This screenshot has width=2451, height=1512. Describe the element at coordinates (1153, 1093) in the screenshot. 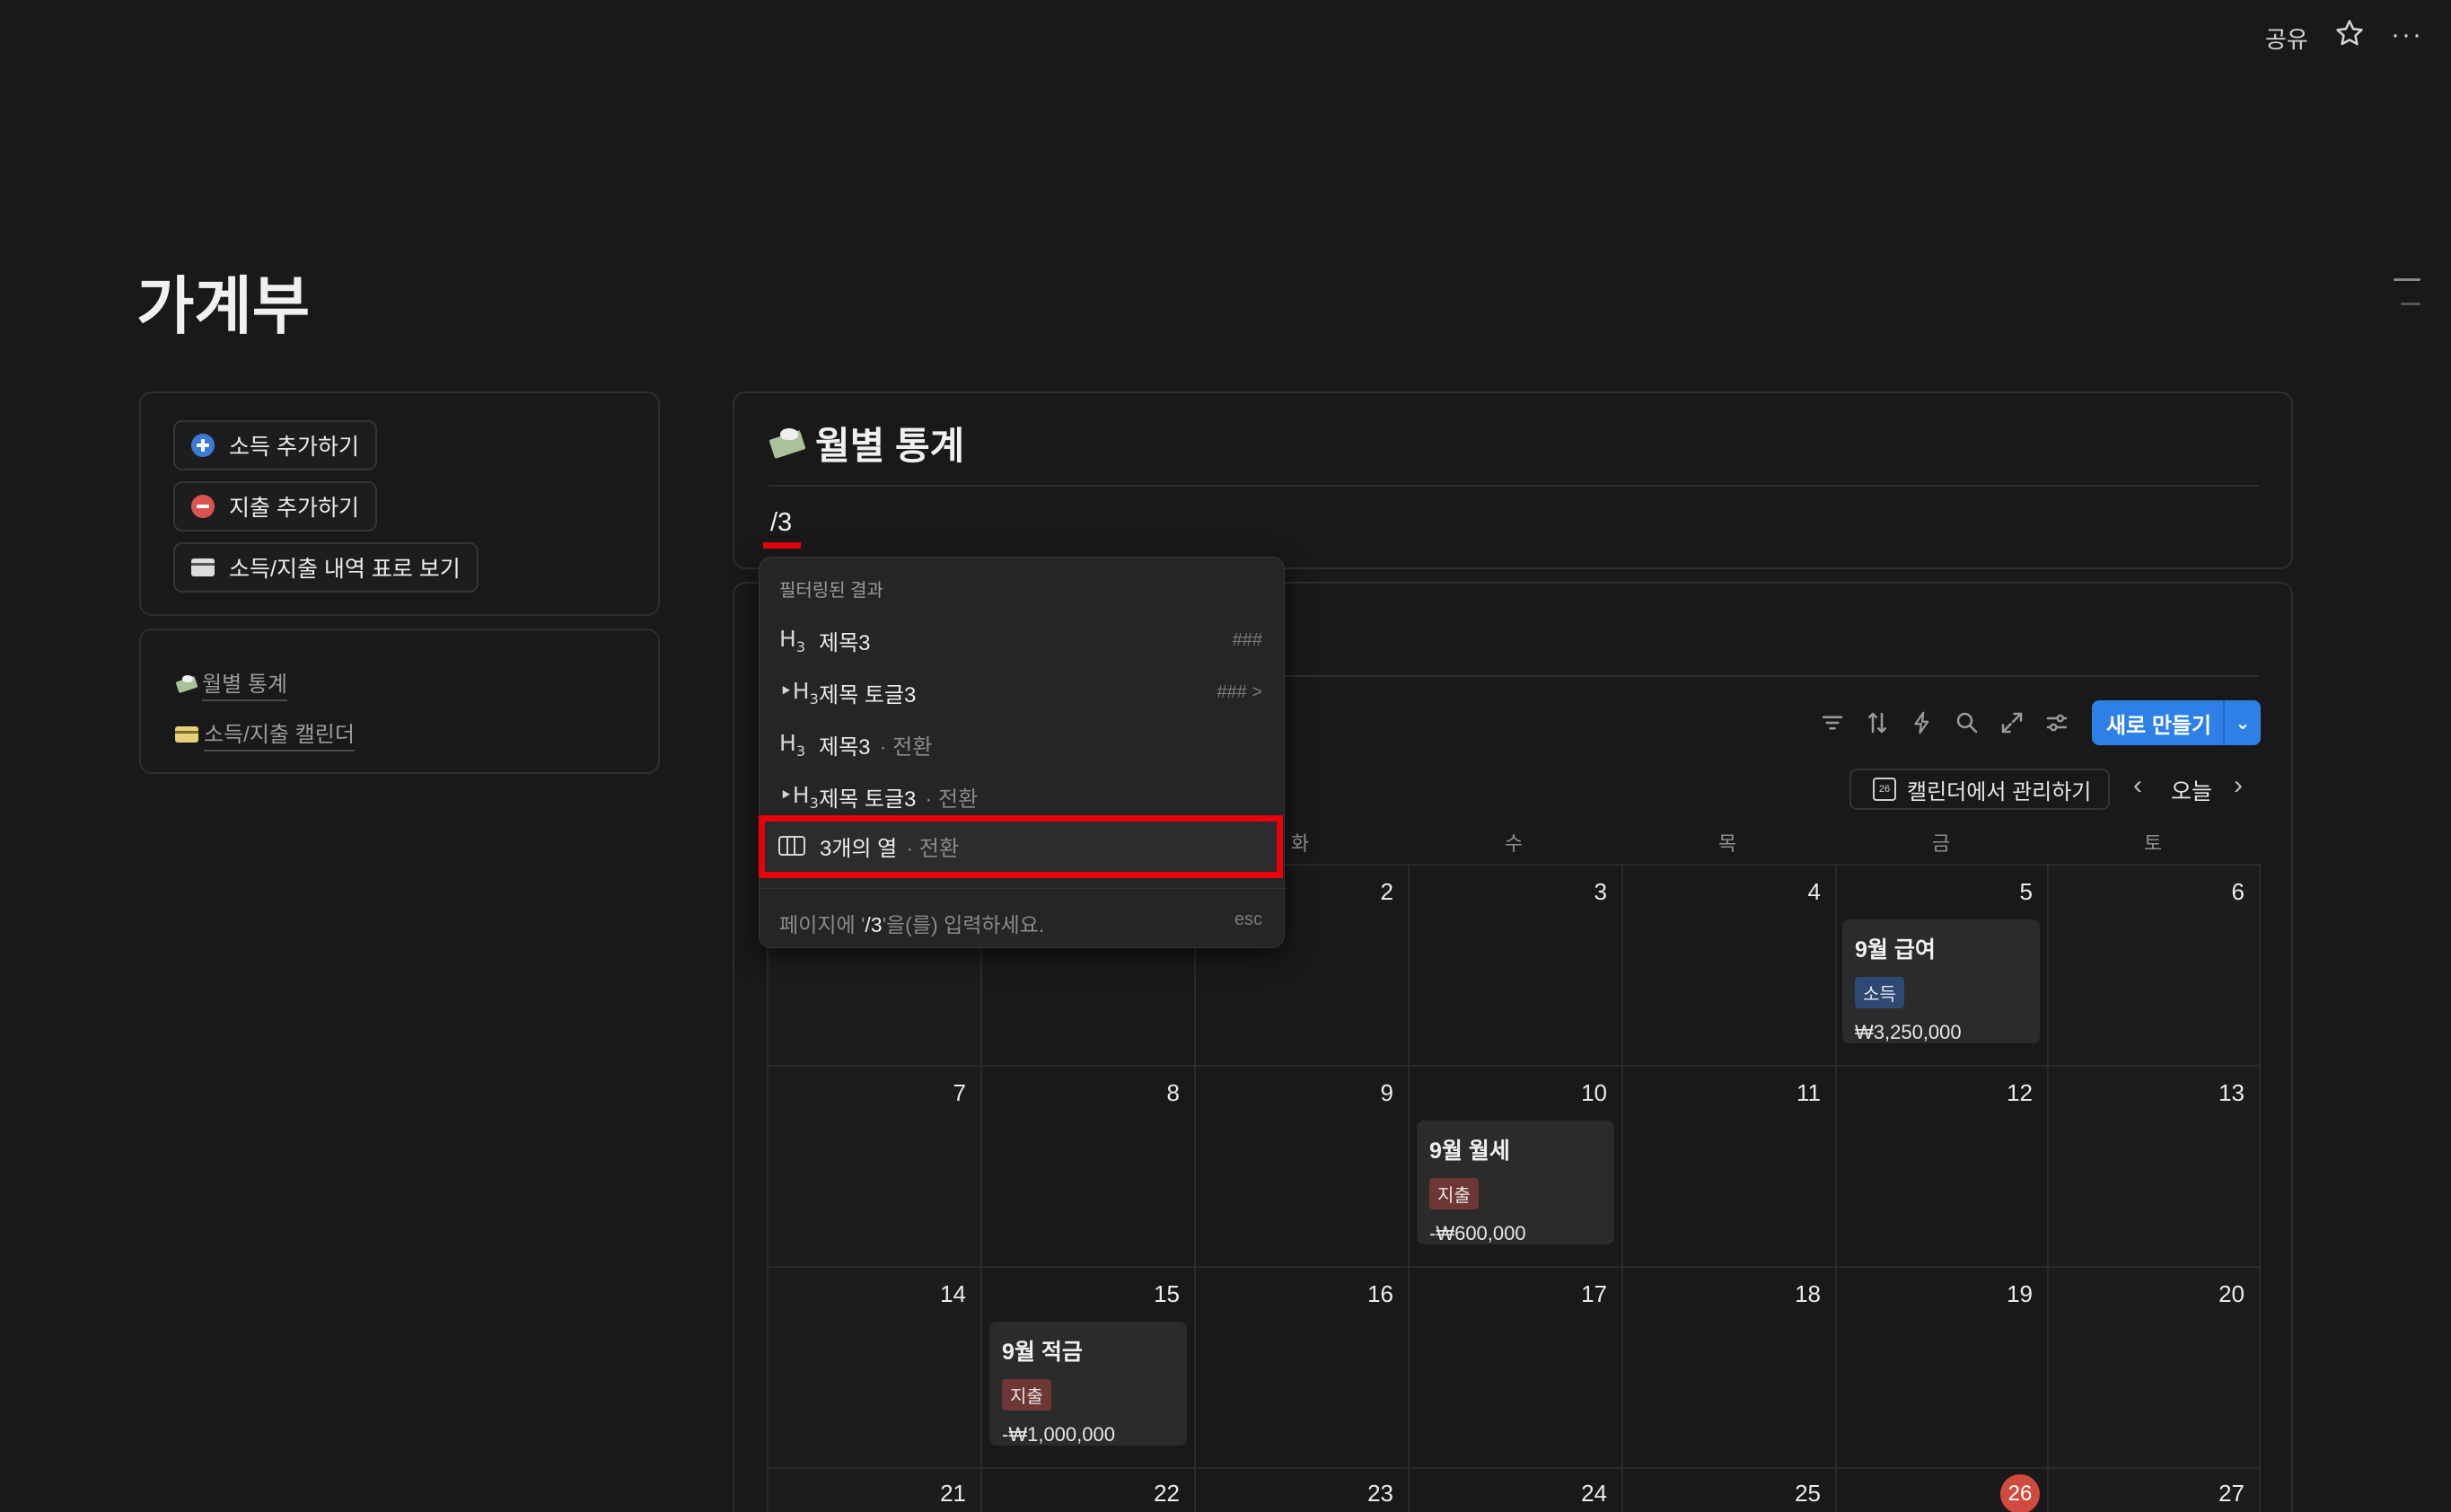

I see `day-number: 8` at that location.